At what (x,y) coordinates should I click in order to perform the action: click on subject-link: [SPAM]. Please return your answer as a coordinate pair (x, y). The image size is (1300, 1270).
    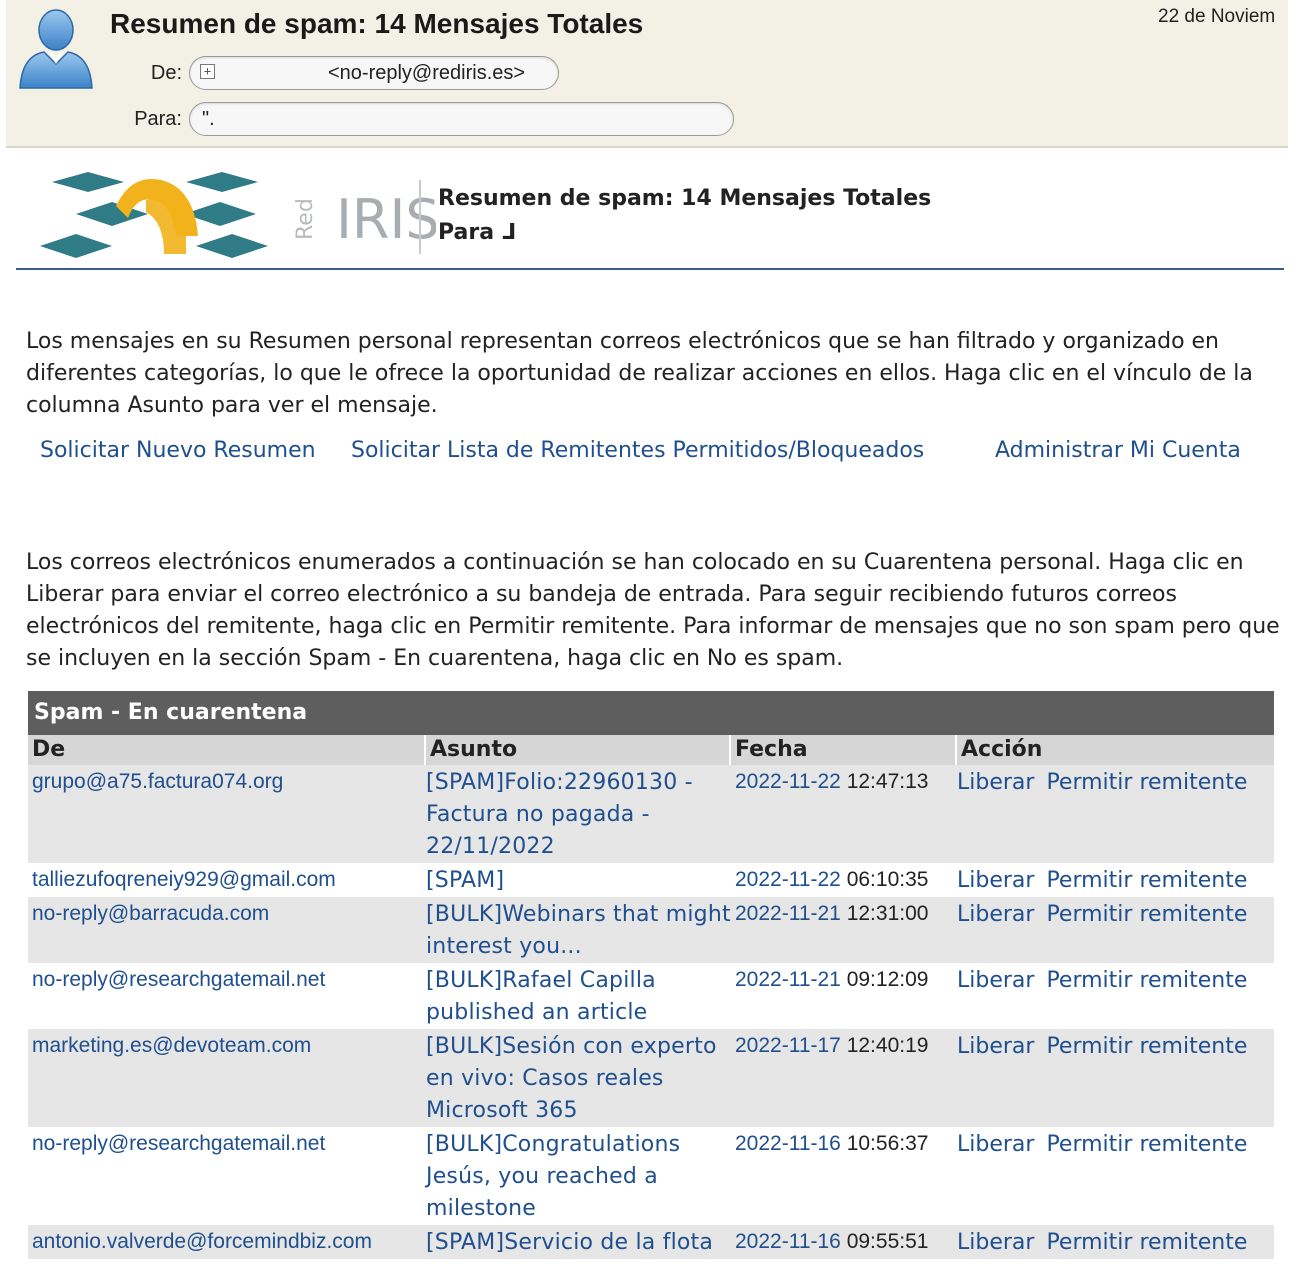
    Looking at the image, I should click on (578, 880).